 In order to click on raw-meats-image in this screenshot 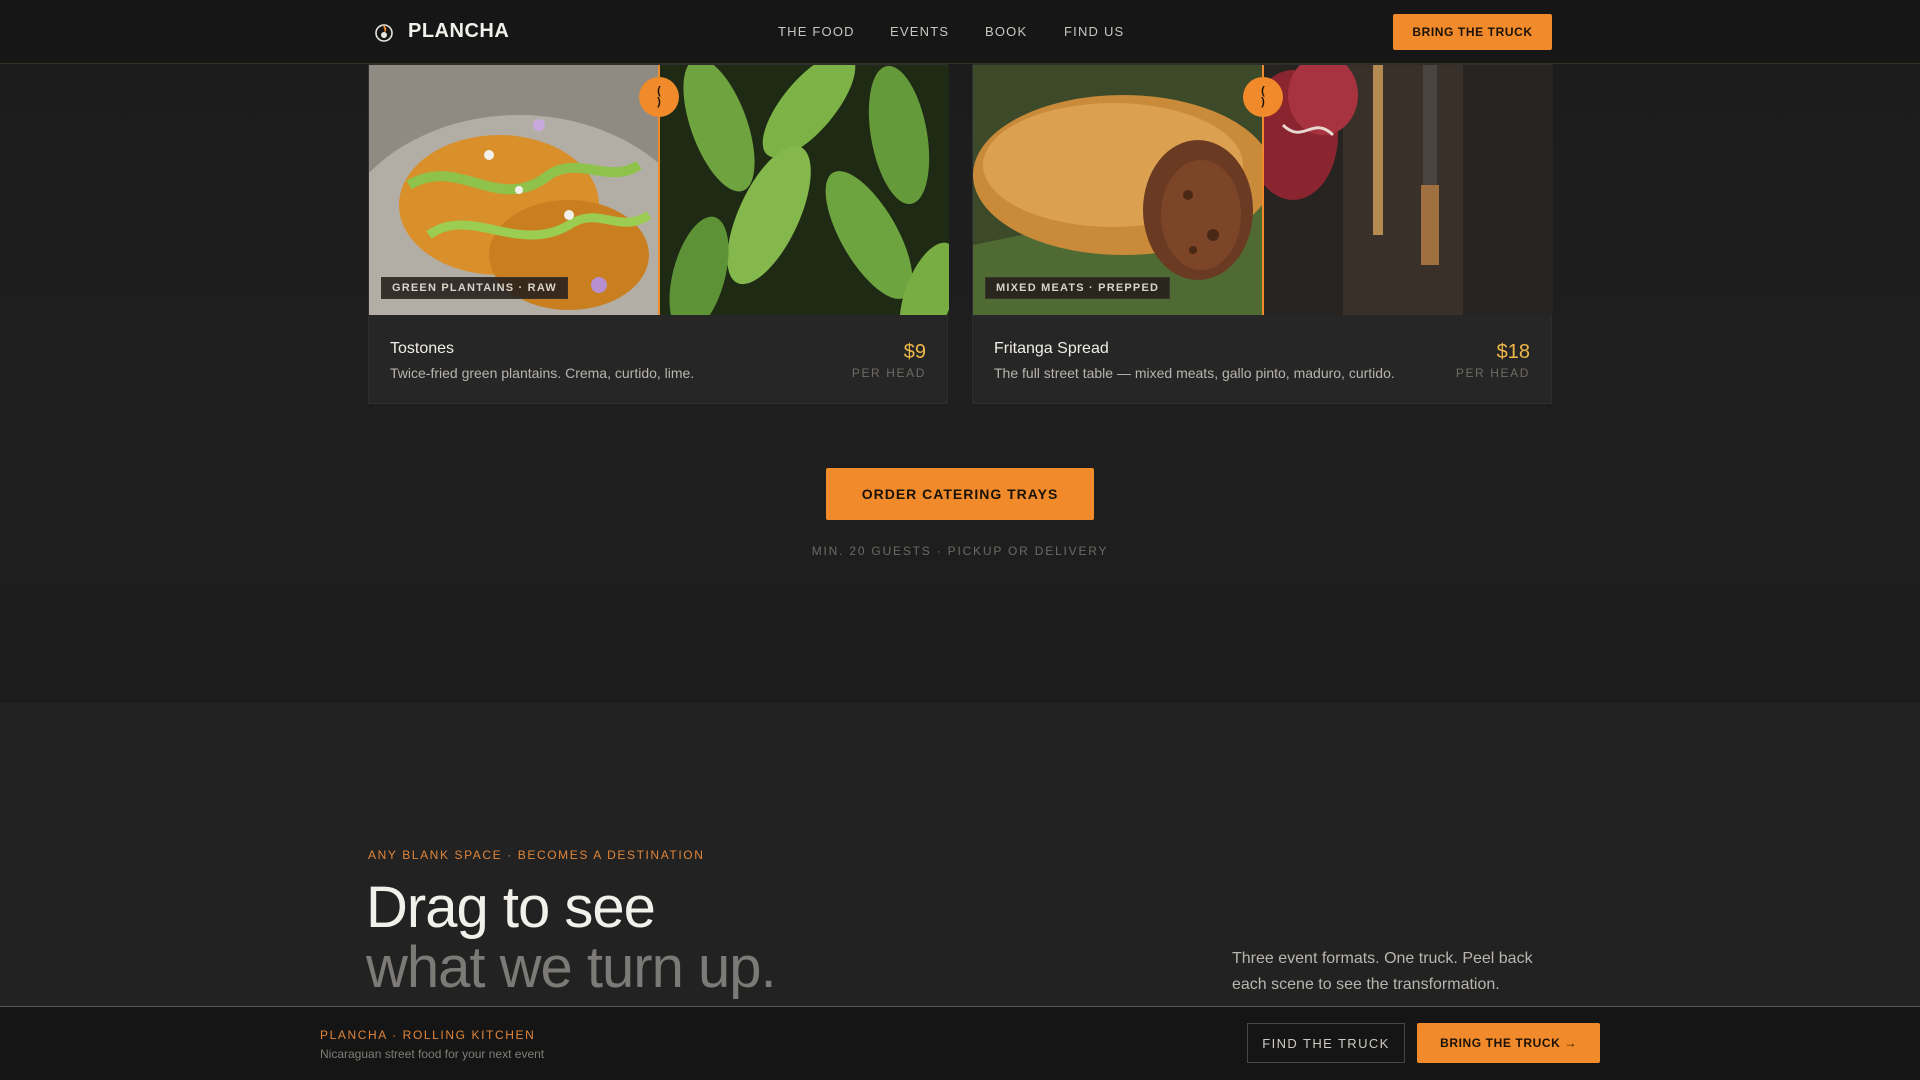, I will do `click(1400, 190)`.